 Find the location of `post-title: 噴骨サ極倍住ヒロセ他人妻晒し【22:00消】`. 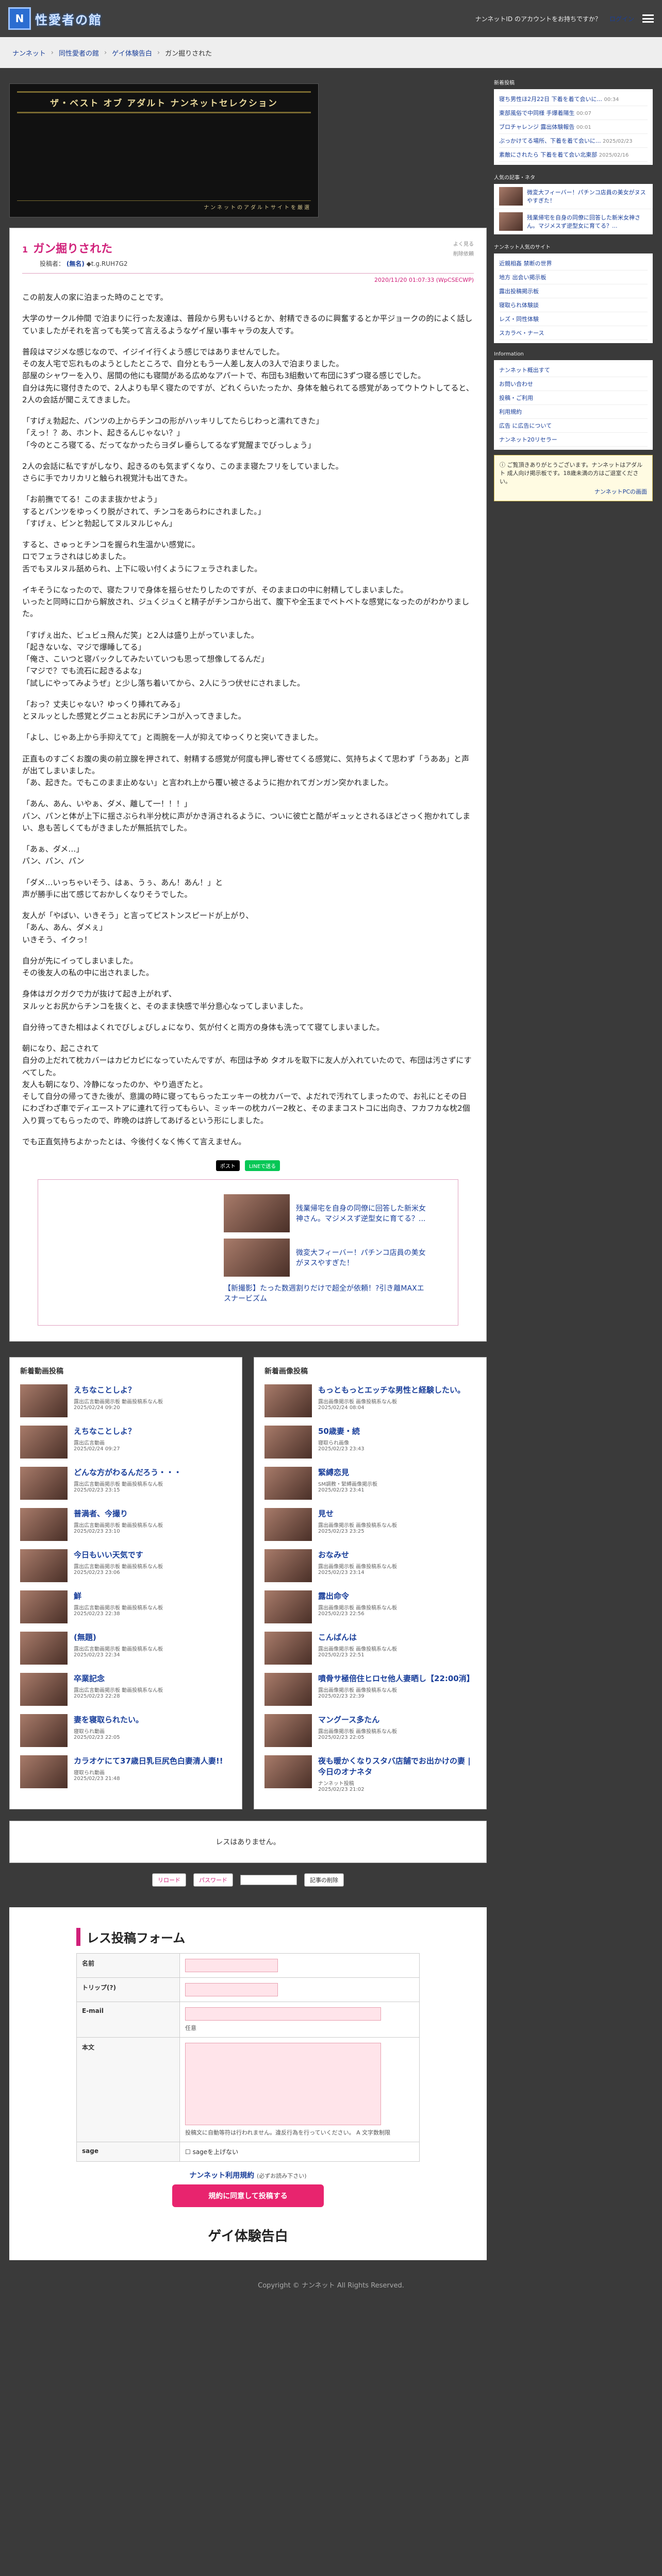

post-title: 噴骨サ極倍住ヒロセ他人妻晒し【22:00消】 is located at coordinates (396, 1678).